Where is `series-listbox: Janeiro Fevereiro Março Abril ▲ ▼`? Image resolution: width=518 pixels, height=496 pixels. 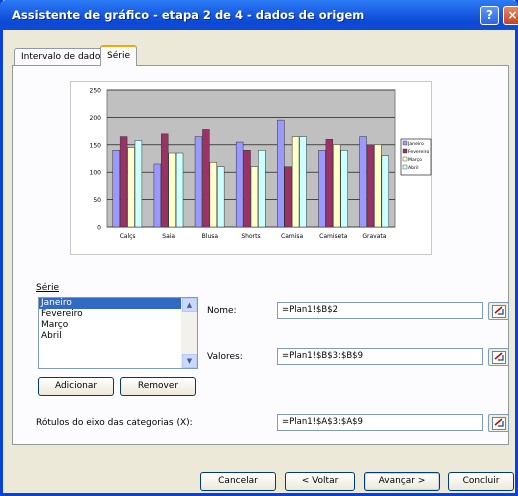
series-listbox: Janeiro Fevereiro Março Abril ▲ ▼ is located at coordinates (118, 333).